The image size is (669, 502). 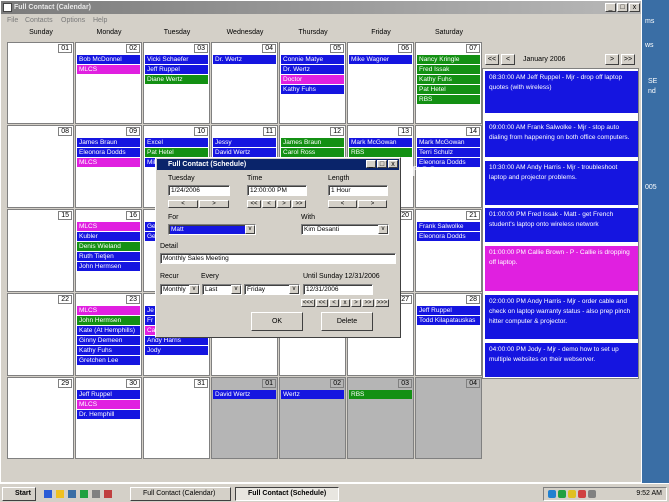 What do you see at coordinates (312, 152) in the screenshot?
I see `calendar-event: Carol Ross` at bounding box center [312, 152].